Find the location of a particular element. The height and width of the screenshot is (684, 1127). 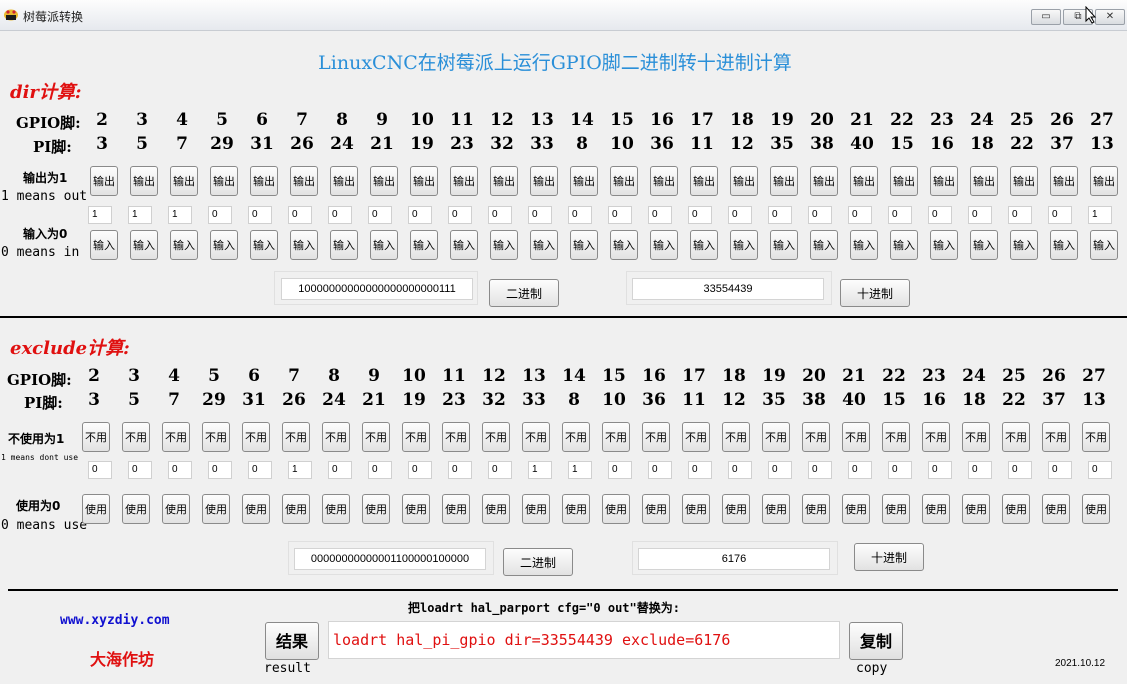

dir-binary-field: 10000000000000000000000111 is located at coordinates (377, 289).